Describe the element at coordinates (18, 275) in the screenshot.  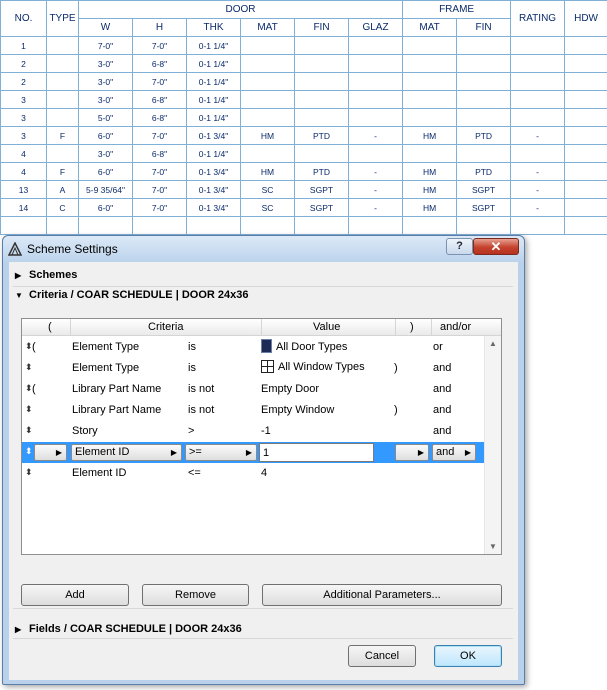
I see `expand-triangle-icon: ▶` at that location.